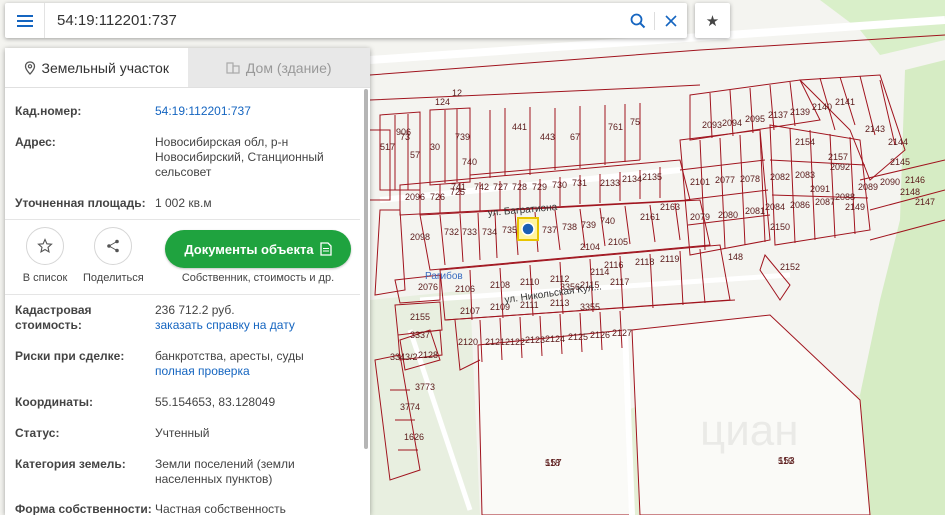 Image resolution: width=945 pixels, height=515 pixels. Describe the element at coordinates (500, 285) in the screenshot. I see `parcel-number-label: 2108` at that location.